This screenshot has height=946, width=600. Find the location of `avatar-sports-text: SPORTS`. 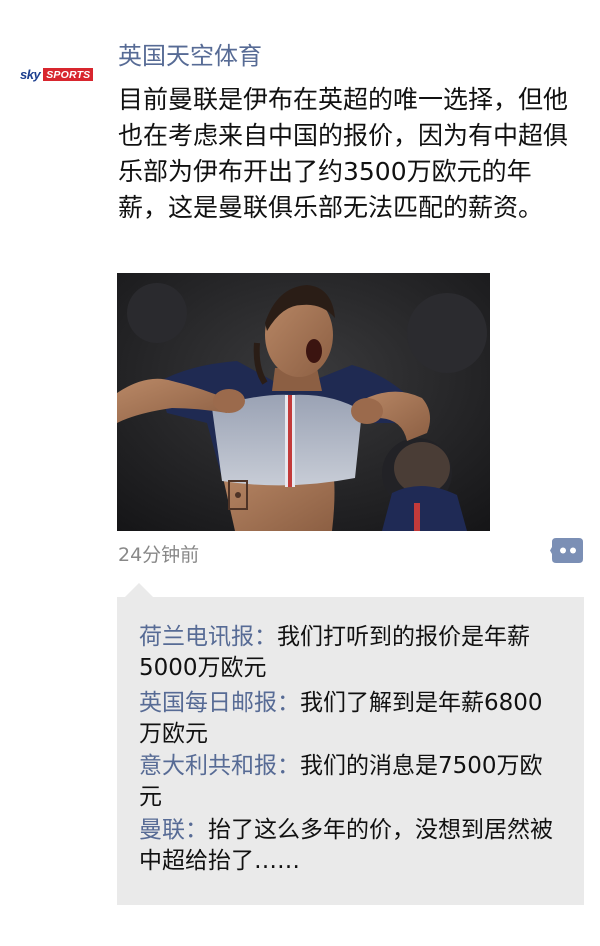

avatar-sports-text: SPORTS is located at coordinates (68, 74).